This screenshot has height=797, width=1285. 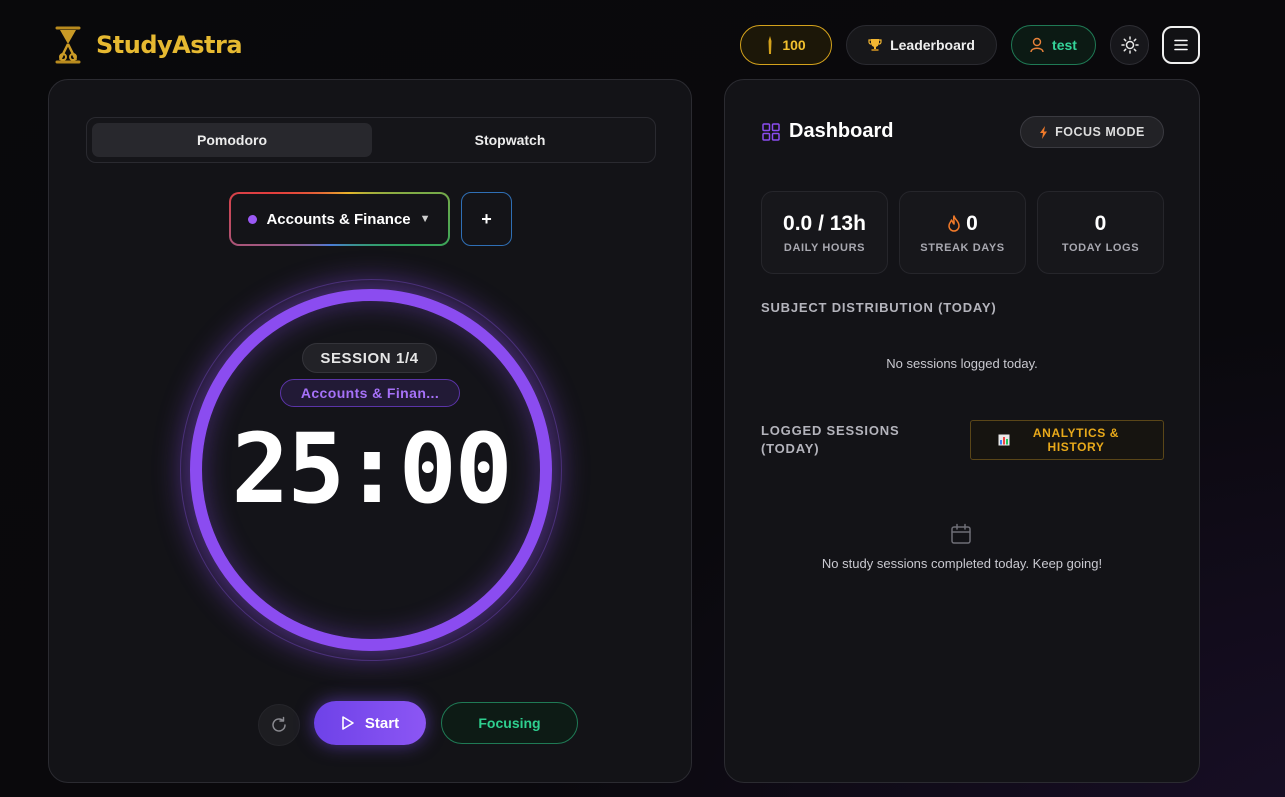 What do you see at coordinates (962, 232) in the screenshot?
I see `stat-streak-days: 0 STREAK DAYS` at bounding box center [962, 232].